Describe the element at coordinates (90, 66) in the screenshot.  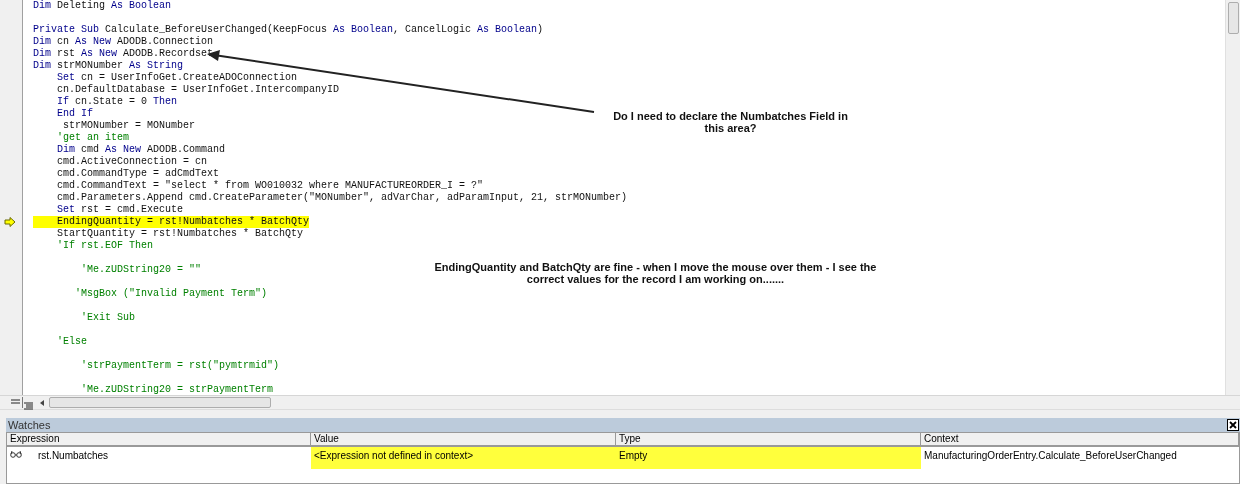
I see `code-text: strMONumber` at that location.